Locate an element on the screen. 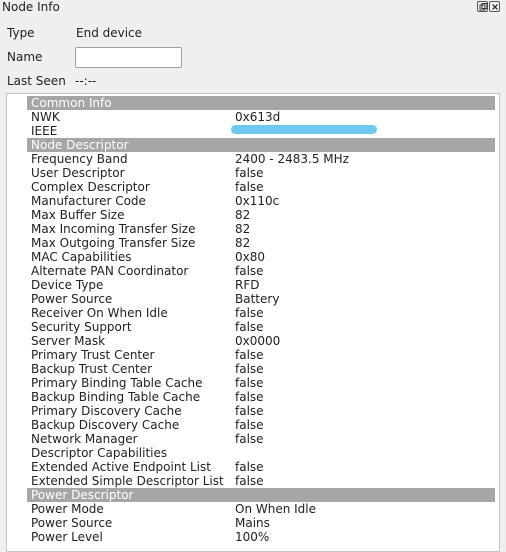 The height and width of the screenshot is (552, 506). tree-row: Network Manager false is located at coordinates (253, 439).